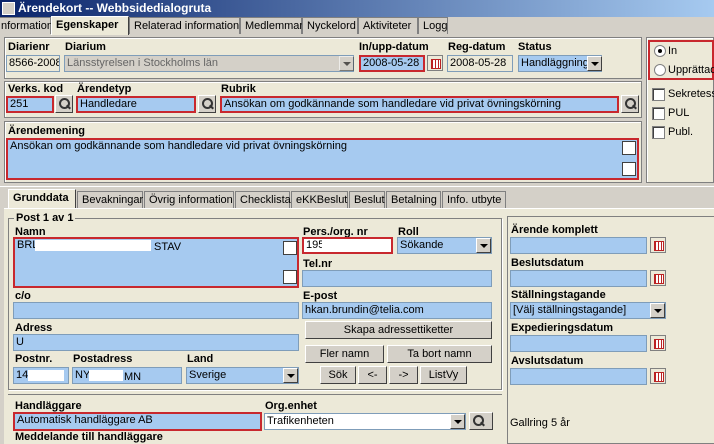 This screenshot has height=444, width=714. Describe the element at coordinates (290, 375) in the screenshot. I see `land-dropdown-icon` at that location.